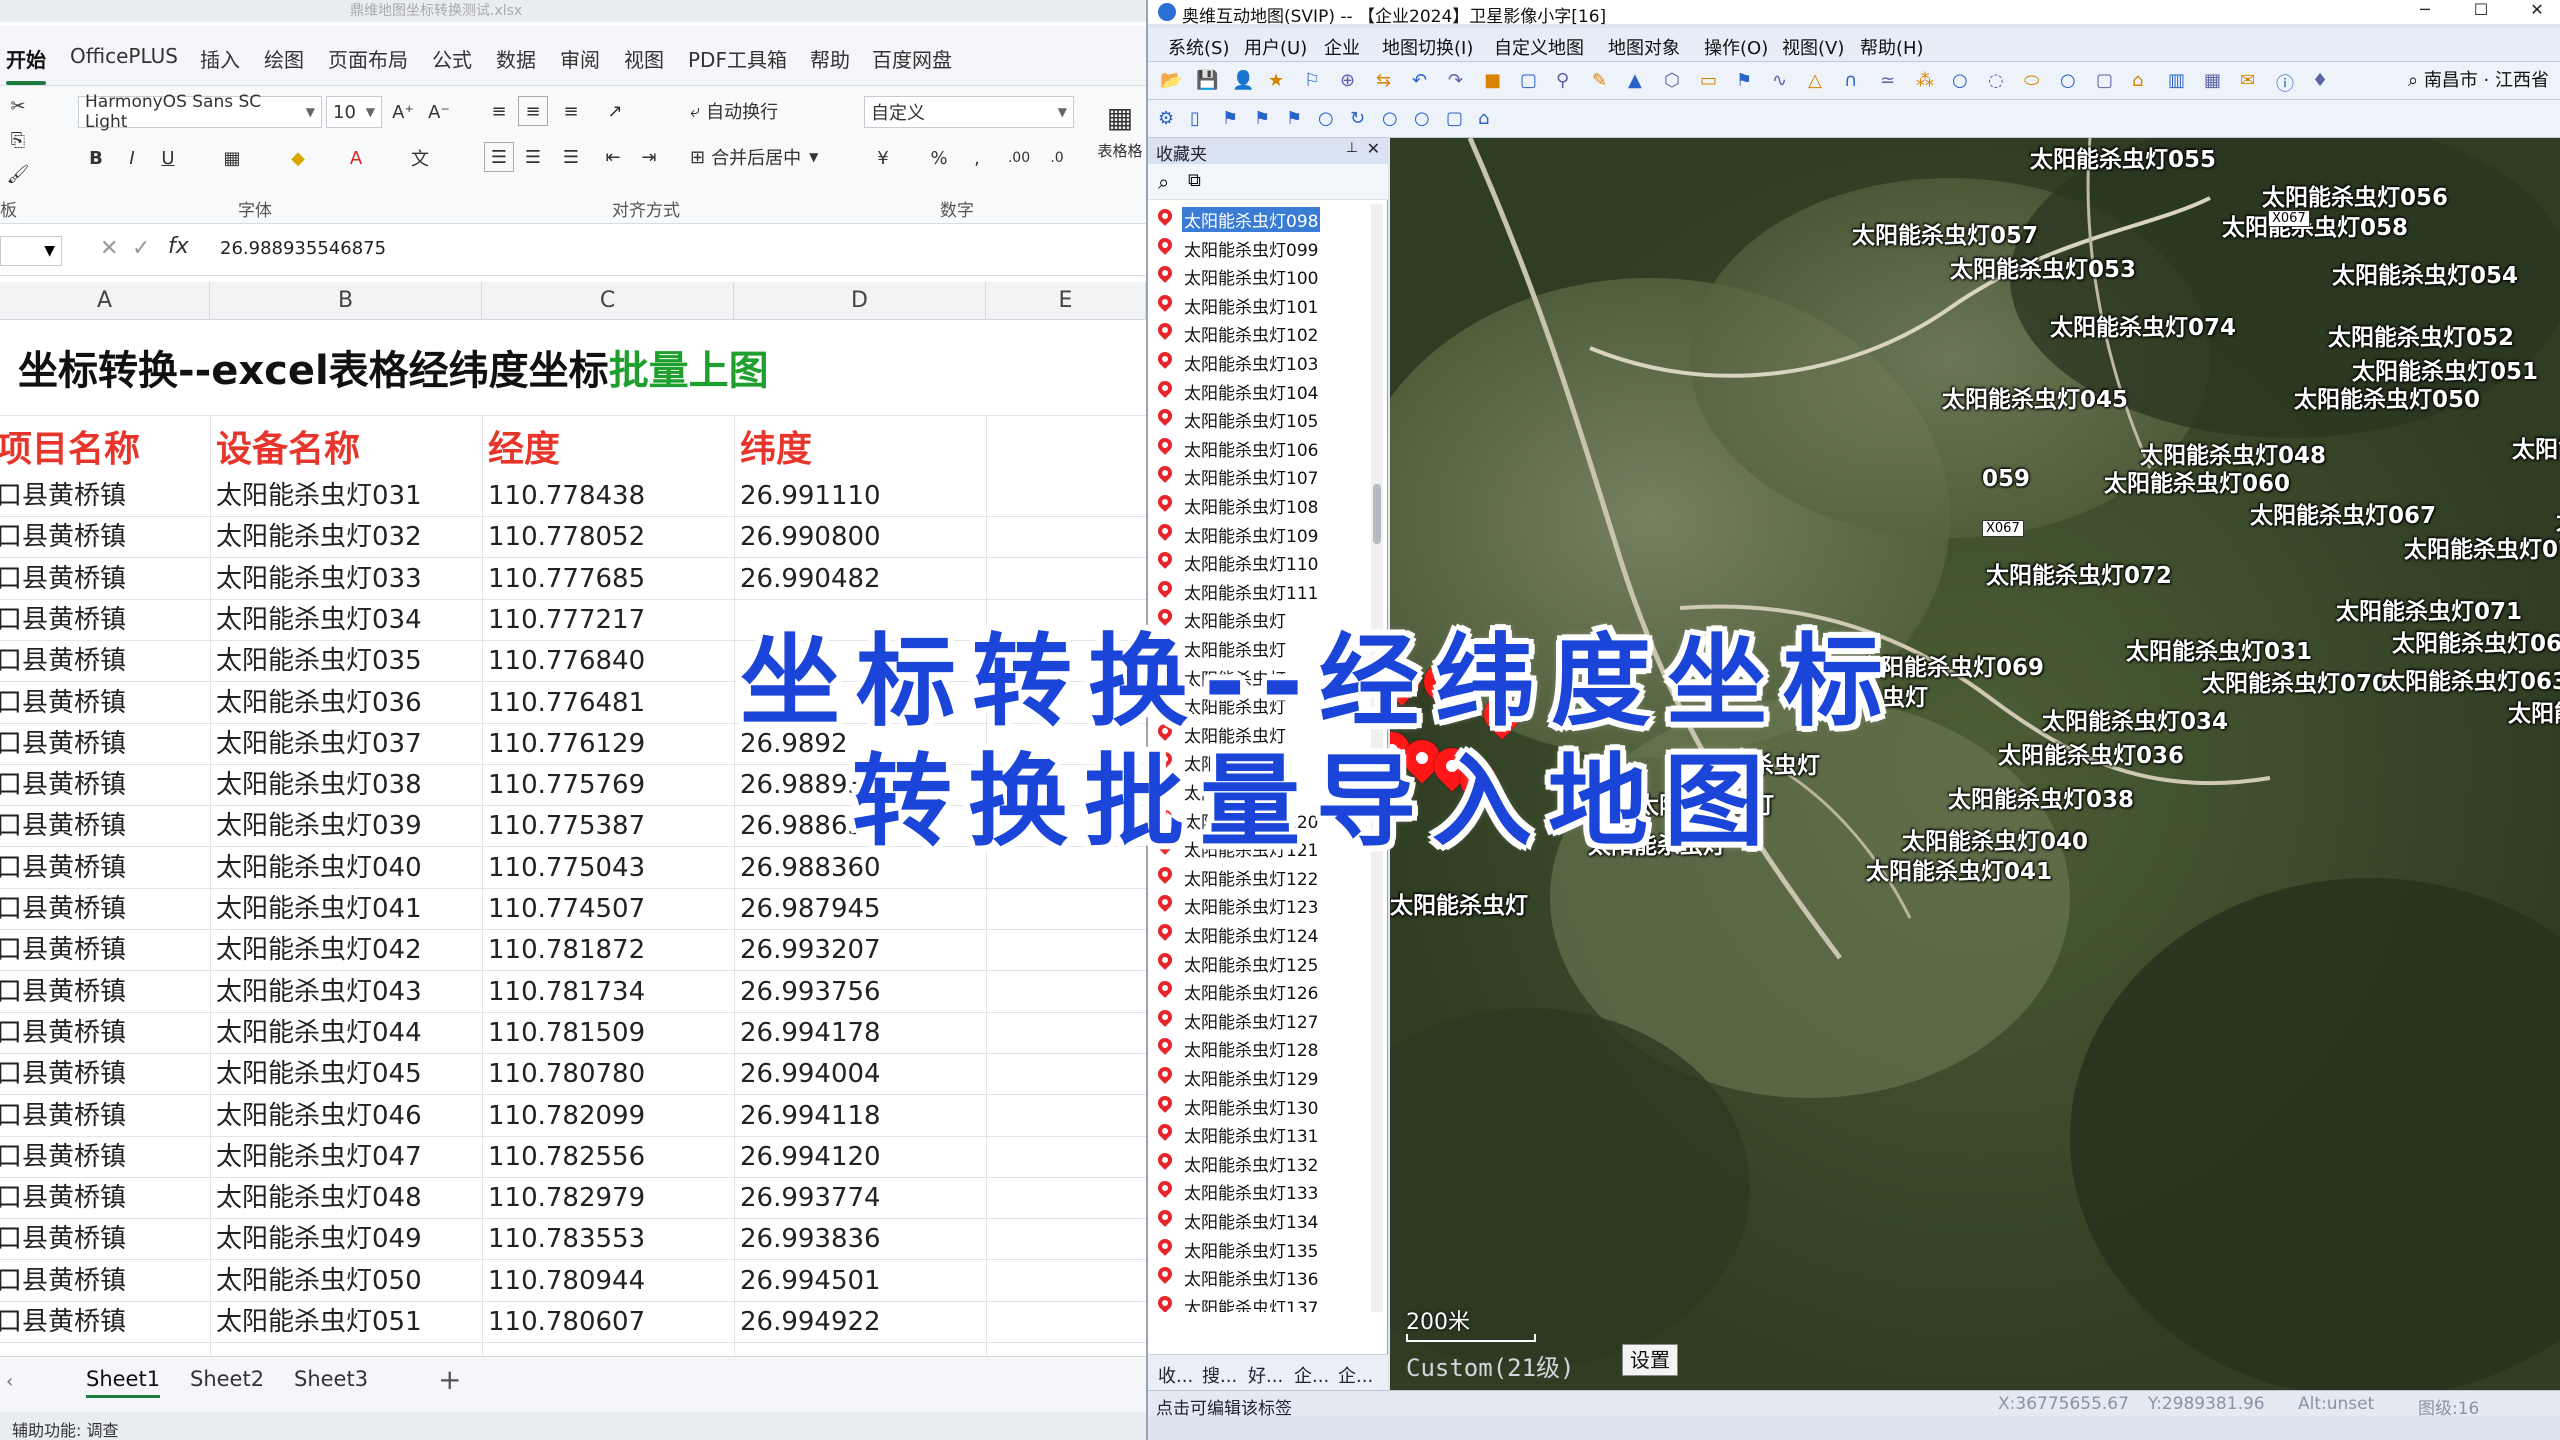  Describe the element at coordinates (1201, 119) in the screenshot. I see `toolbar-tool-icon: ▯` at that location.